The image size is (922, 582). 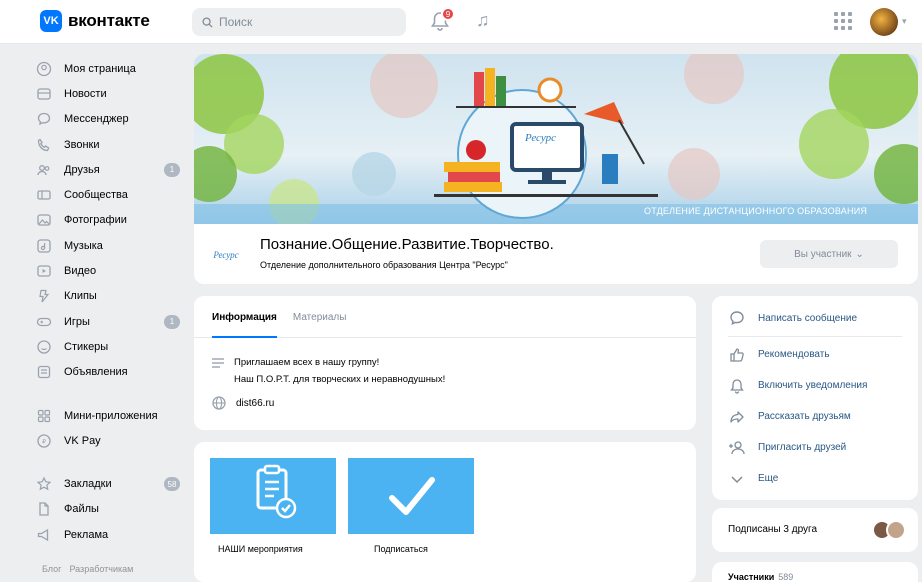 I want to click on sidebar-item: Друзья 1, so click(x=111, y=169).